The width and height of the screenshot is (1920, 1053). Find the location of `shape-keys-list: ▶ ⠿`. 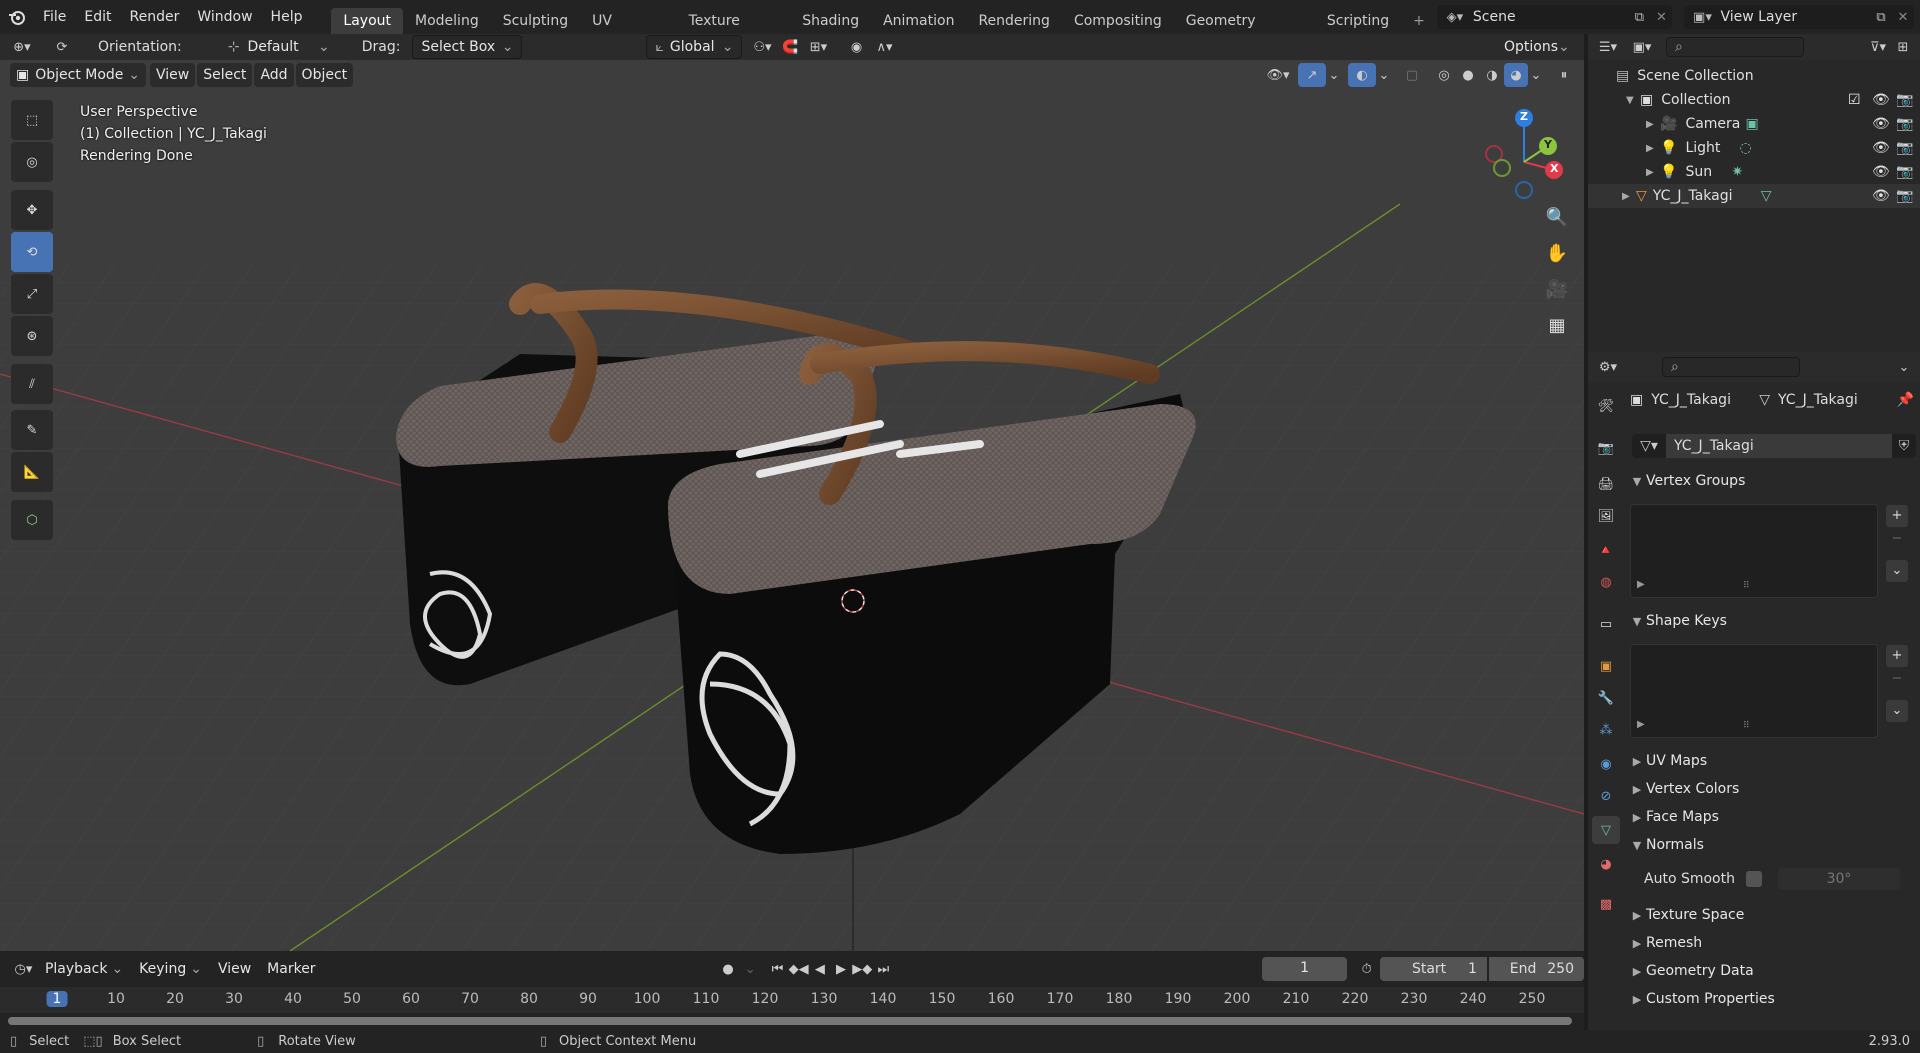

shape-keys-list: ▶ ⠿ is located at coordinates (1754, 691).